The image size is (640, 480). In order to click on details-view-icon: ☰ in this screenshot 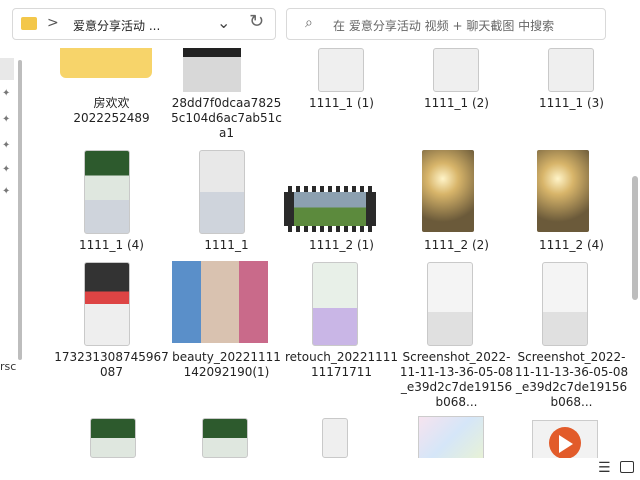, I will do `click(604, 468)`.